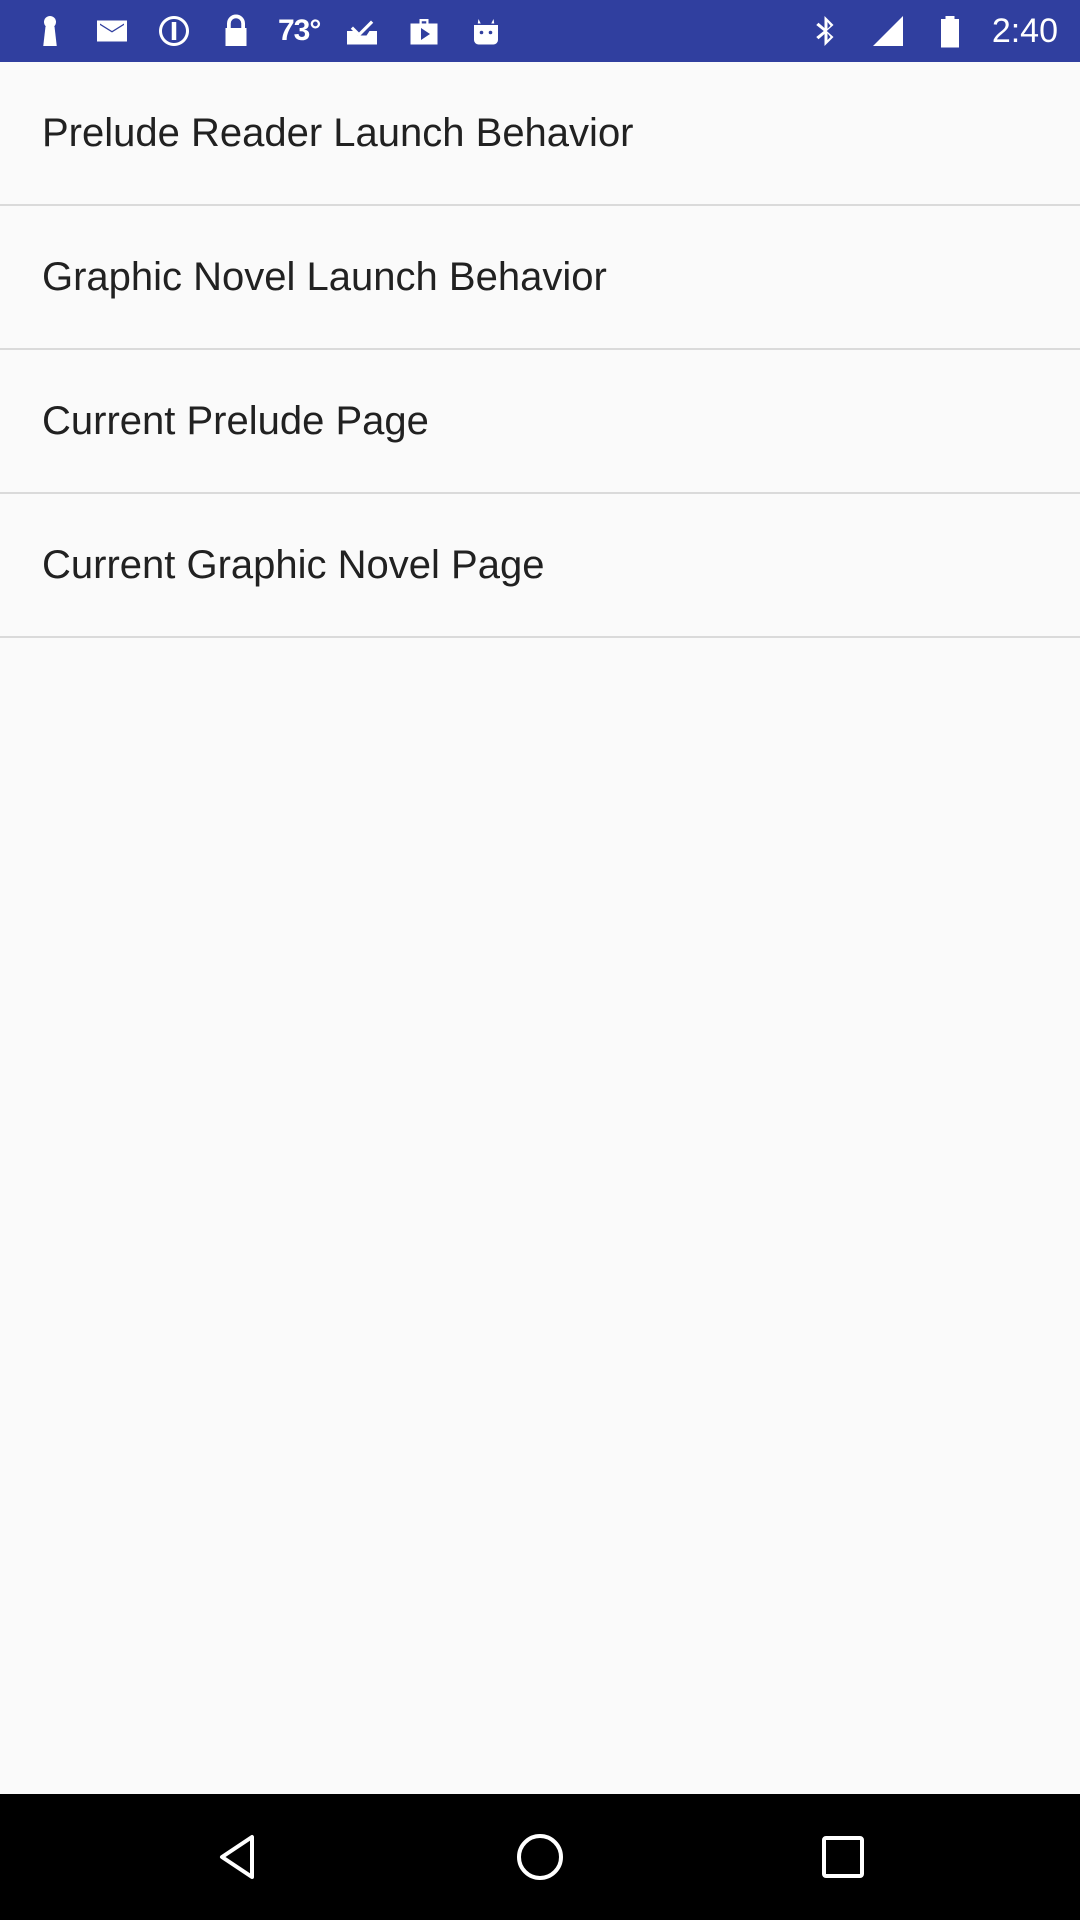 This screenshot has width=1080, height=1920. Describe the element at coordinates (236, 31) in the screenshot. I see `lock-icon` at that location.